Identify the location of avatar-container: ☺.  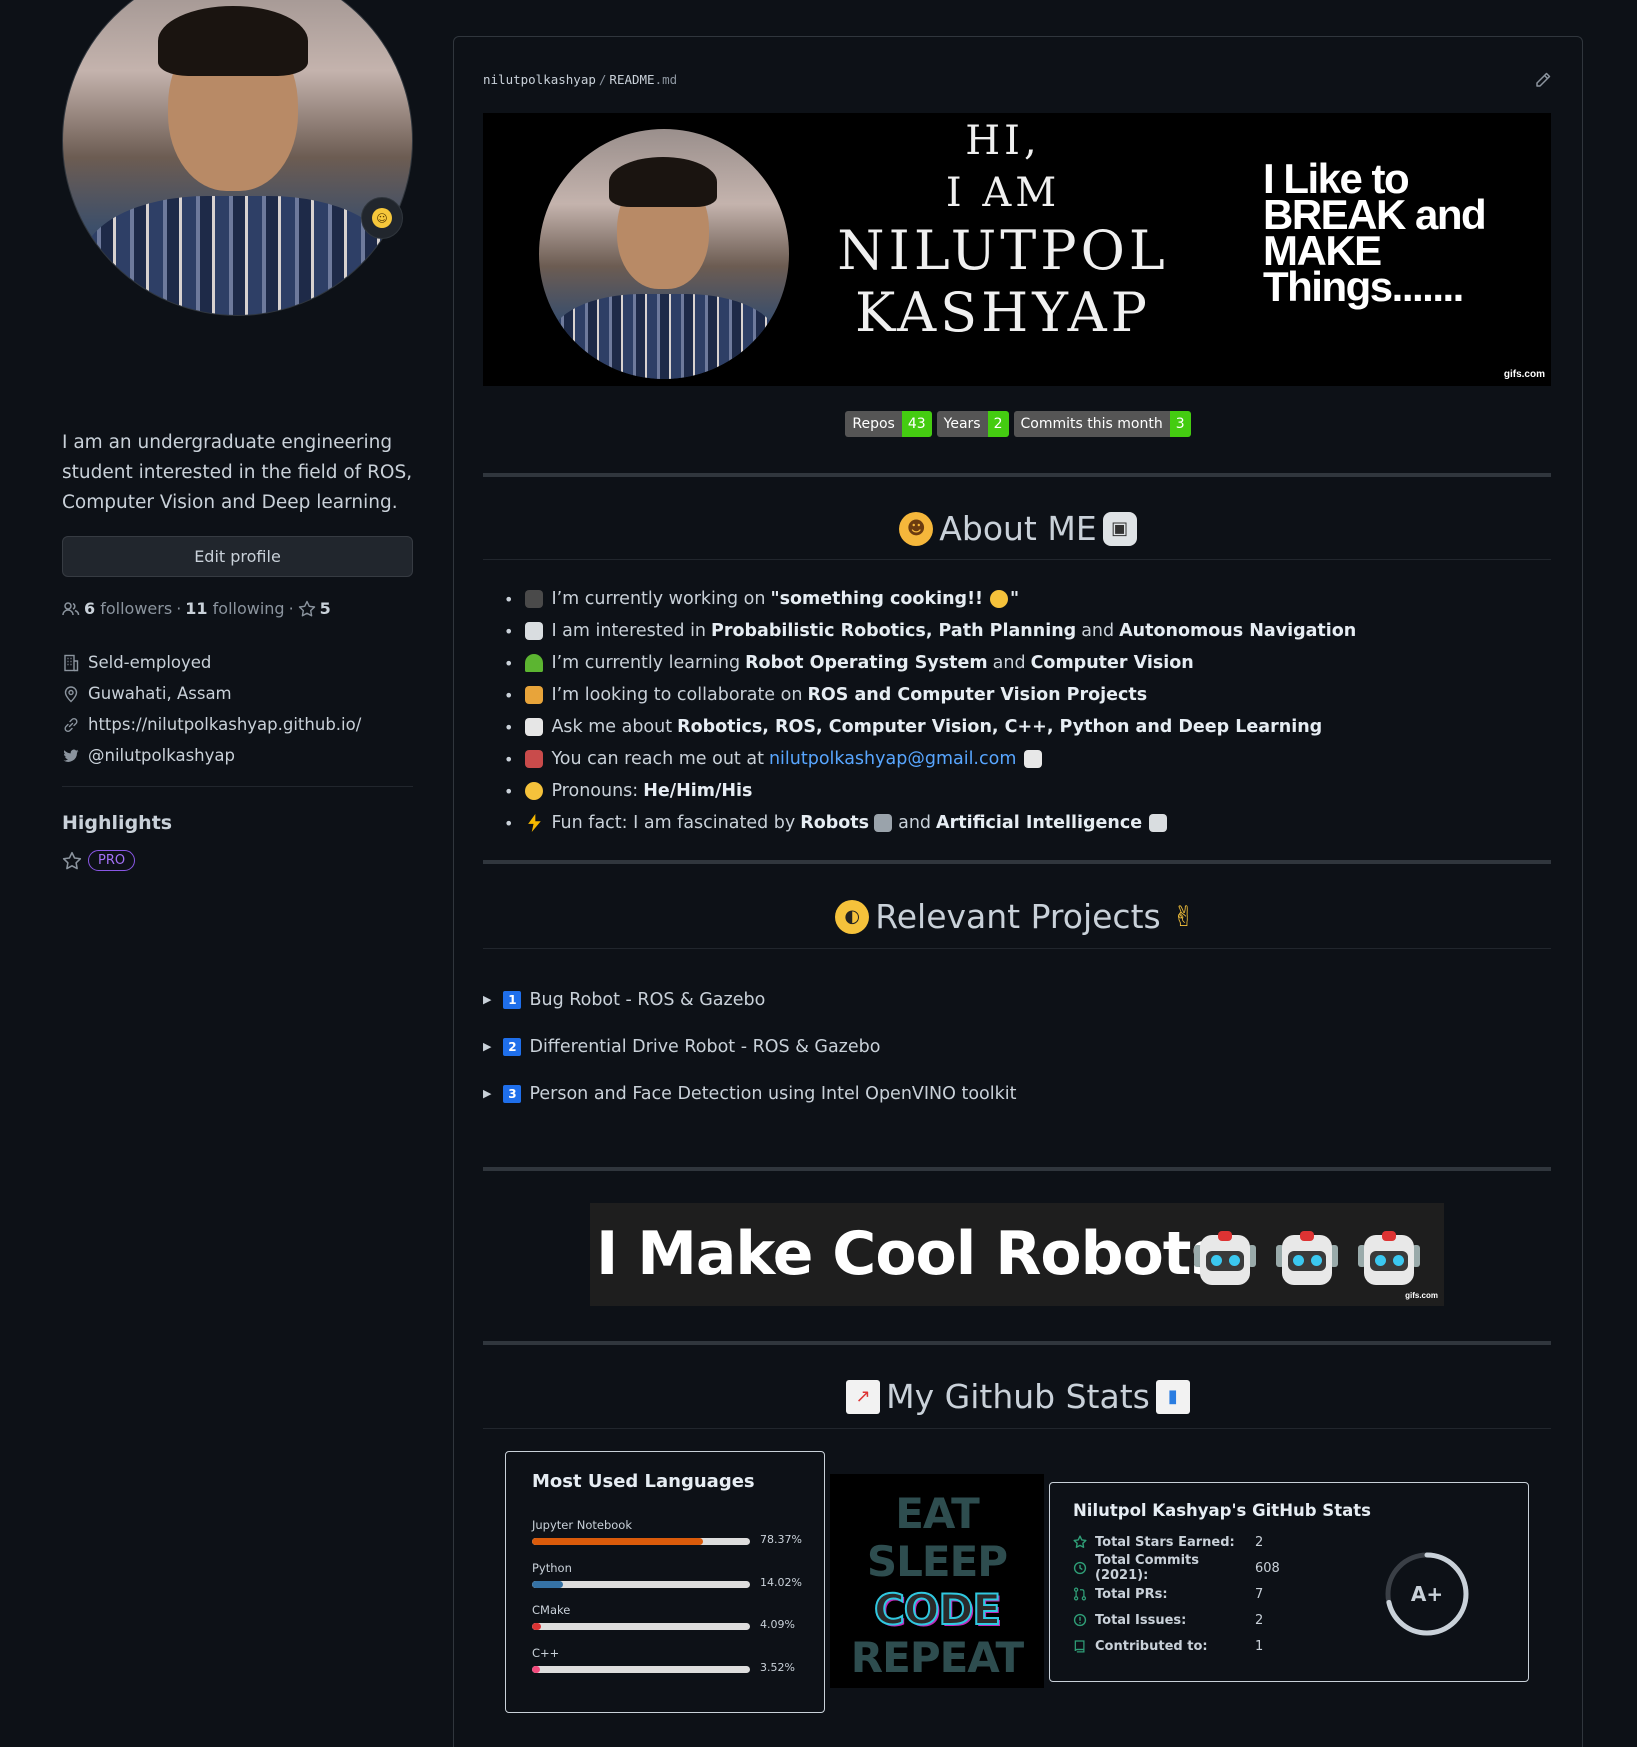
(237, 158).